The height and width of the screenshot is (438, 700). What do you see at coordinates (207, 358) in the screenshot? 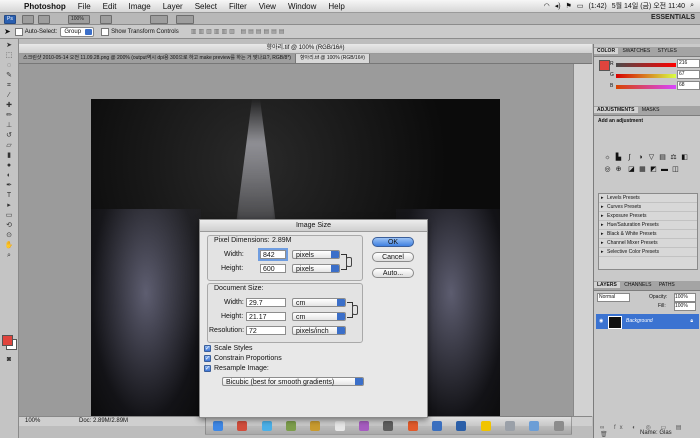
I see `constrain-proportions-checkbox: ✓` at bounding box center [207, 358].